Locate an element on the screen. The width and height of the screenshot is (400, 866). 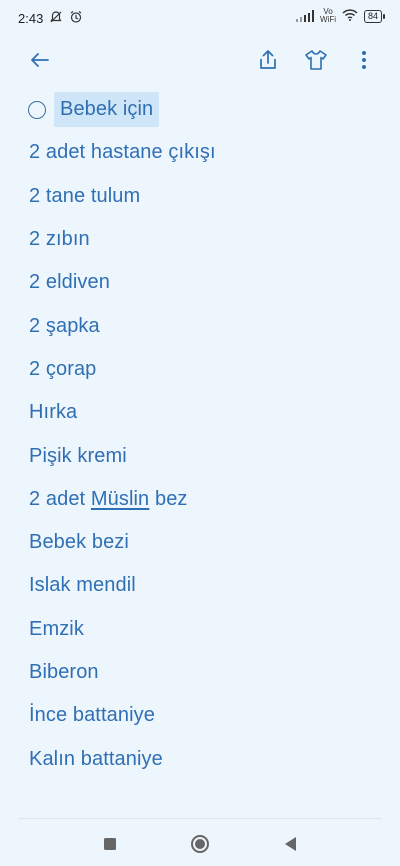
list-item: Kalın battaniye is located at coordinates (200, 758).